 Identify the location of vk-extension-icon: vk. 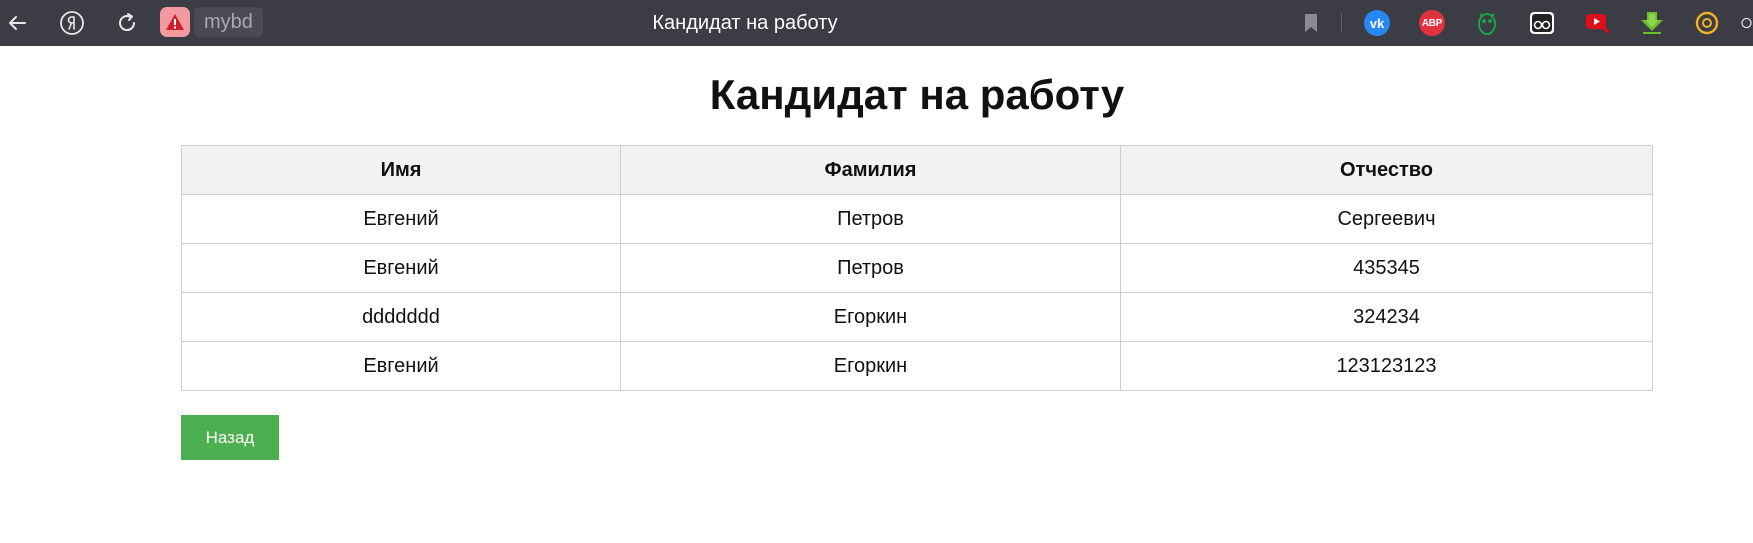
(1377, 23).